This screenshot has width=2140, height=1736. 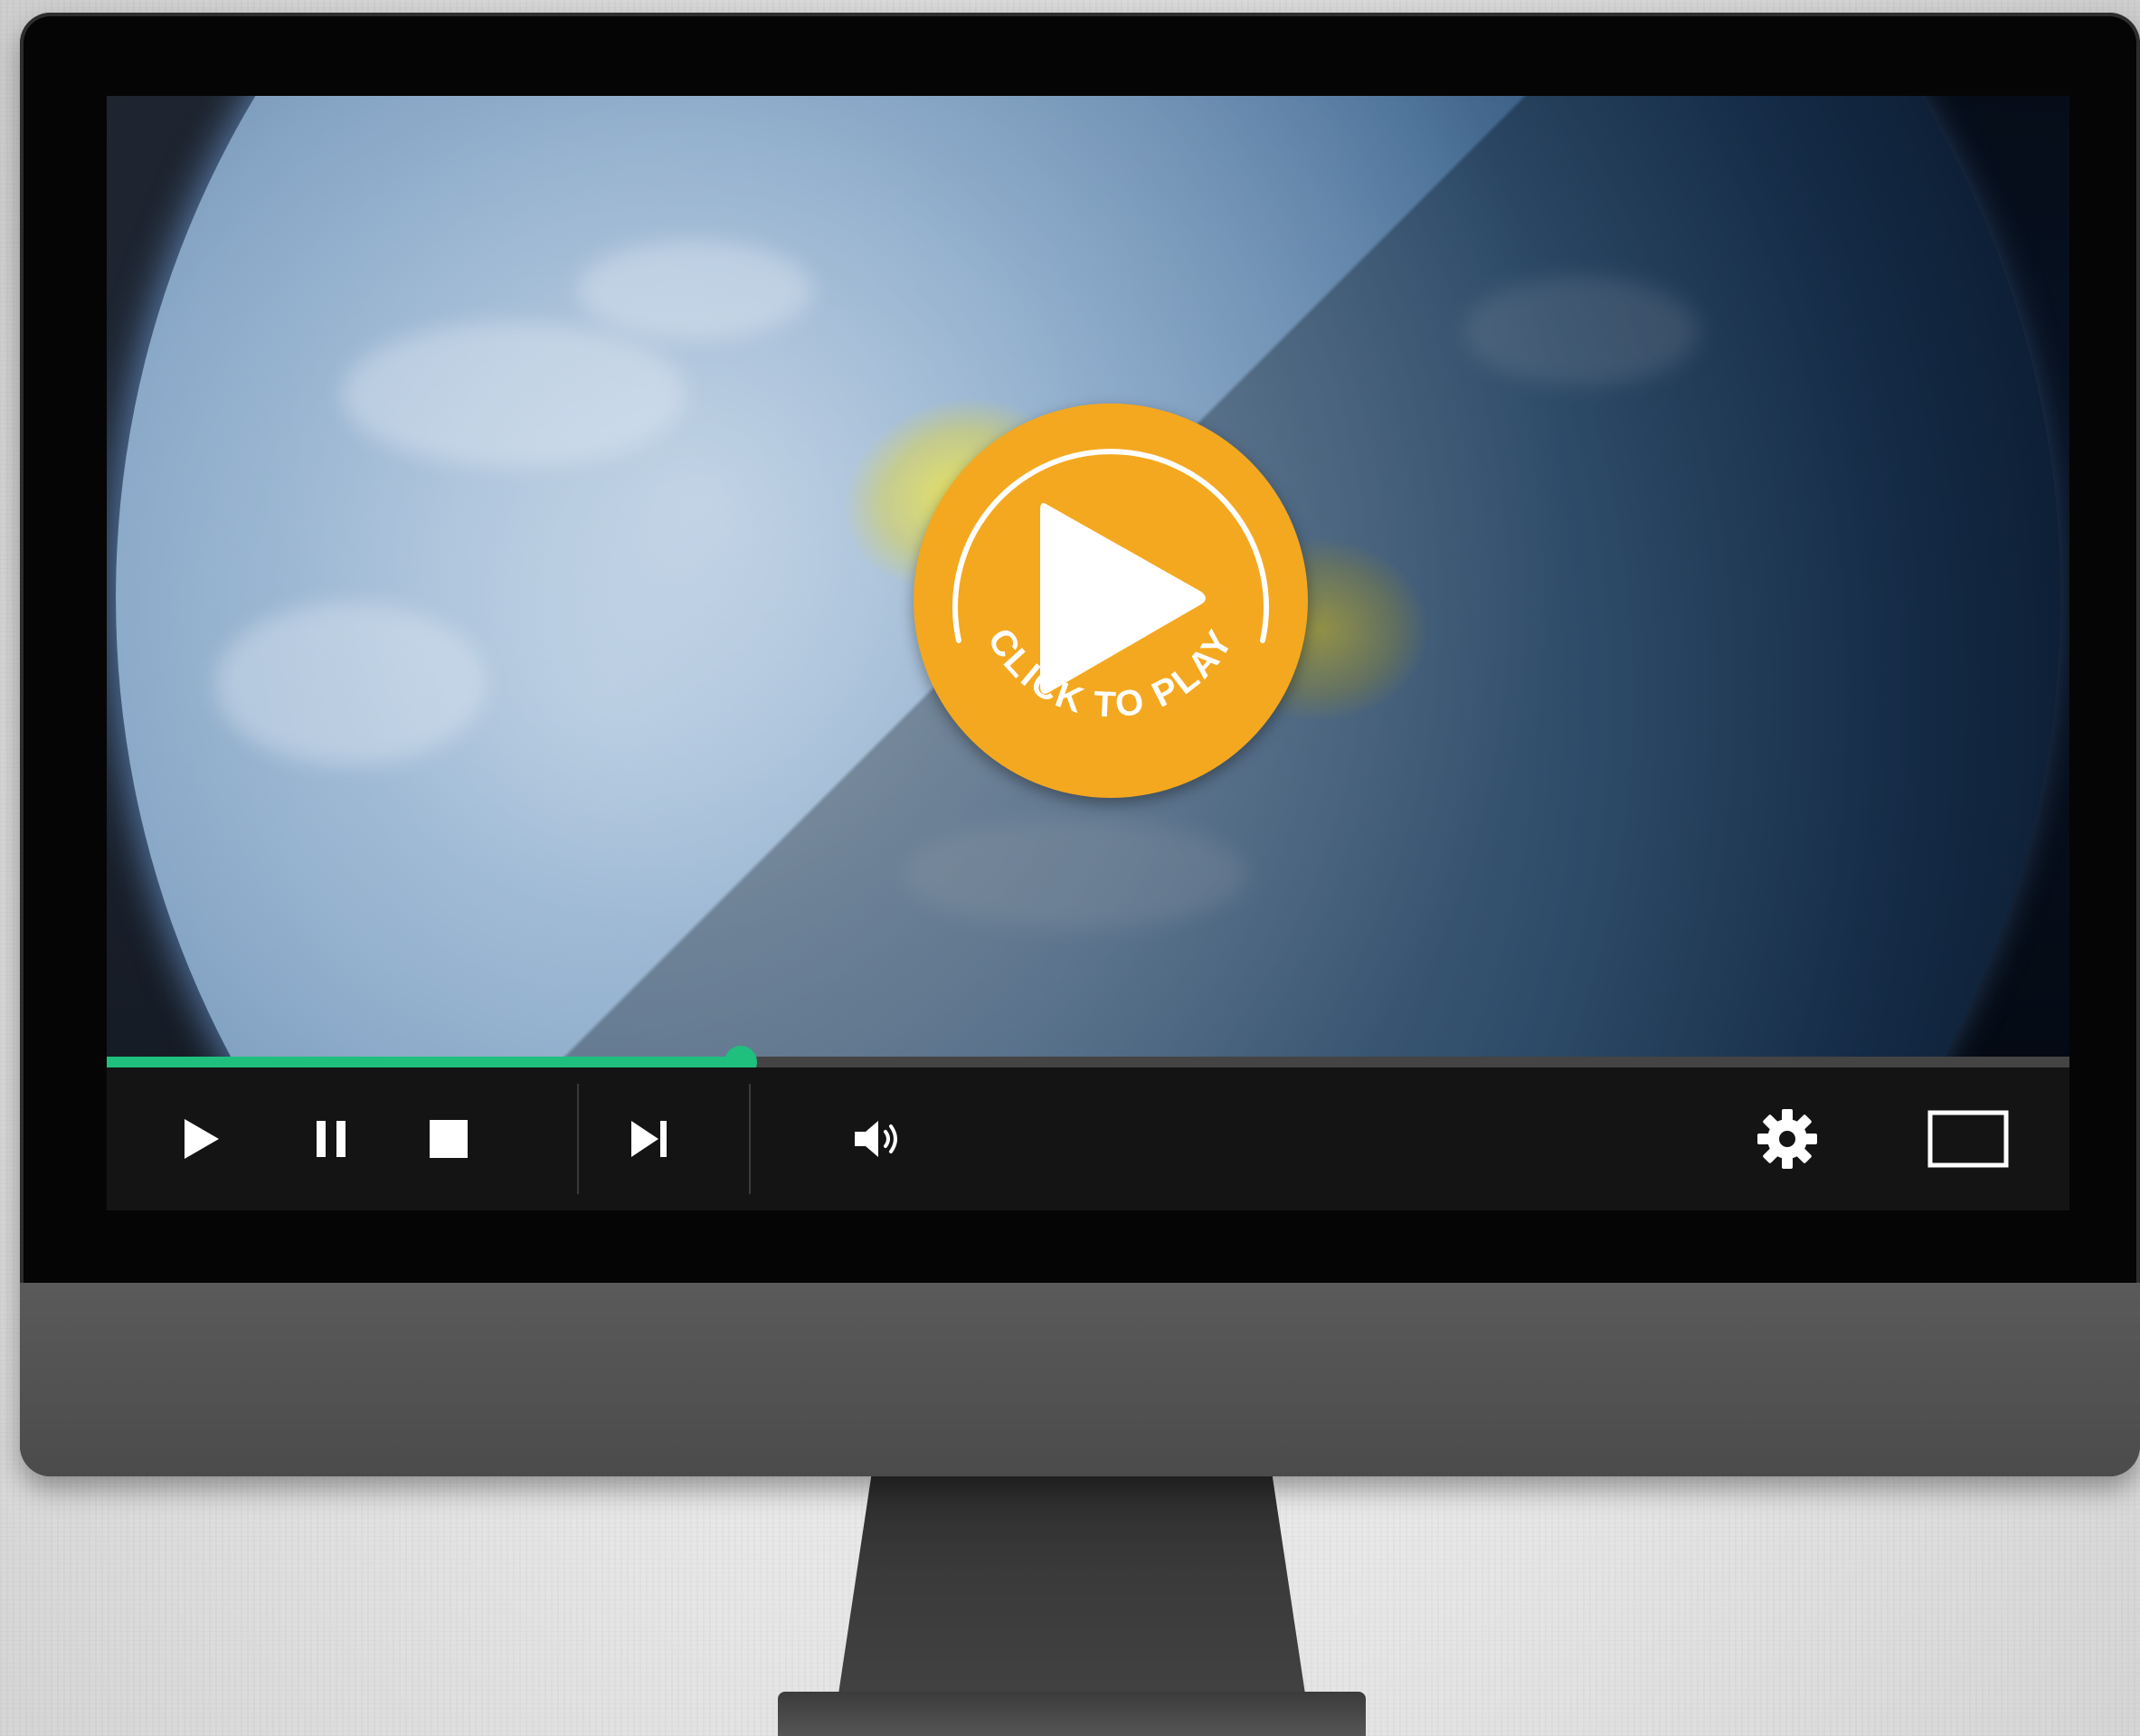 I want to click on monitor-chin, so click(x=1080, y=1379).